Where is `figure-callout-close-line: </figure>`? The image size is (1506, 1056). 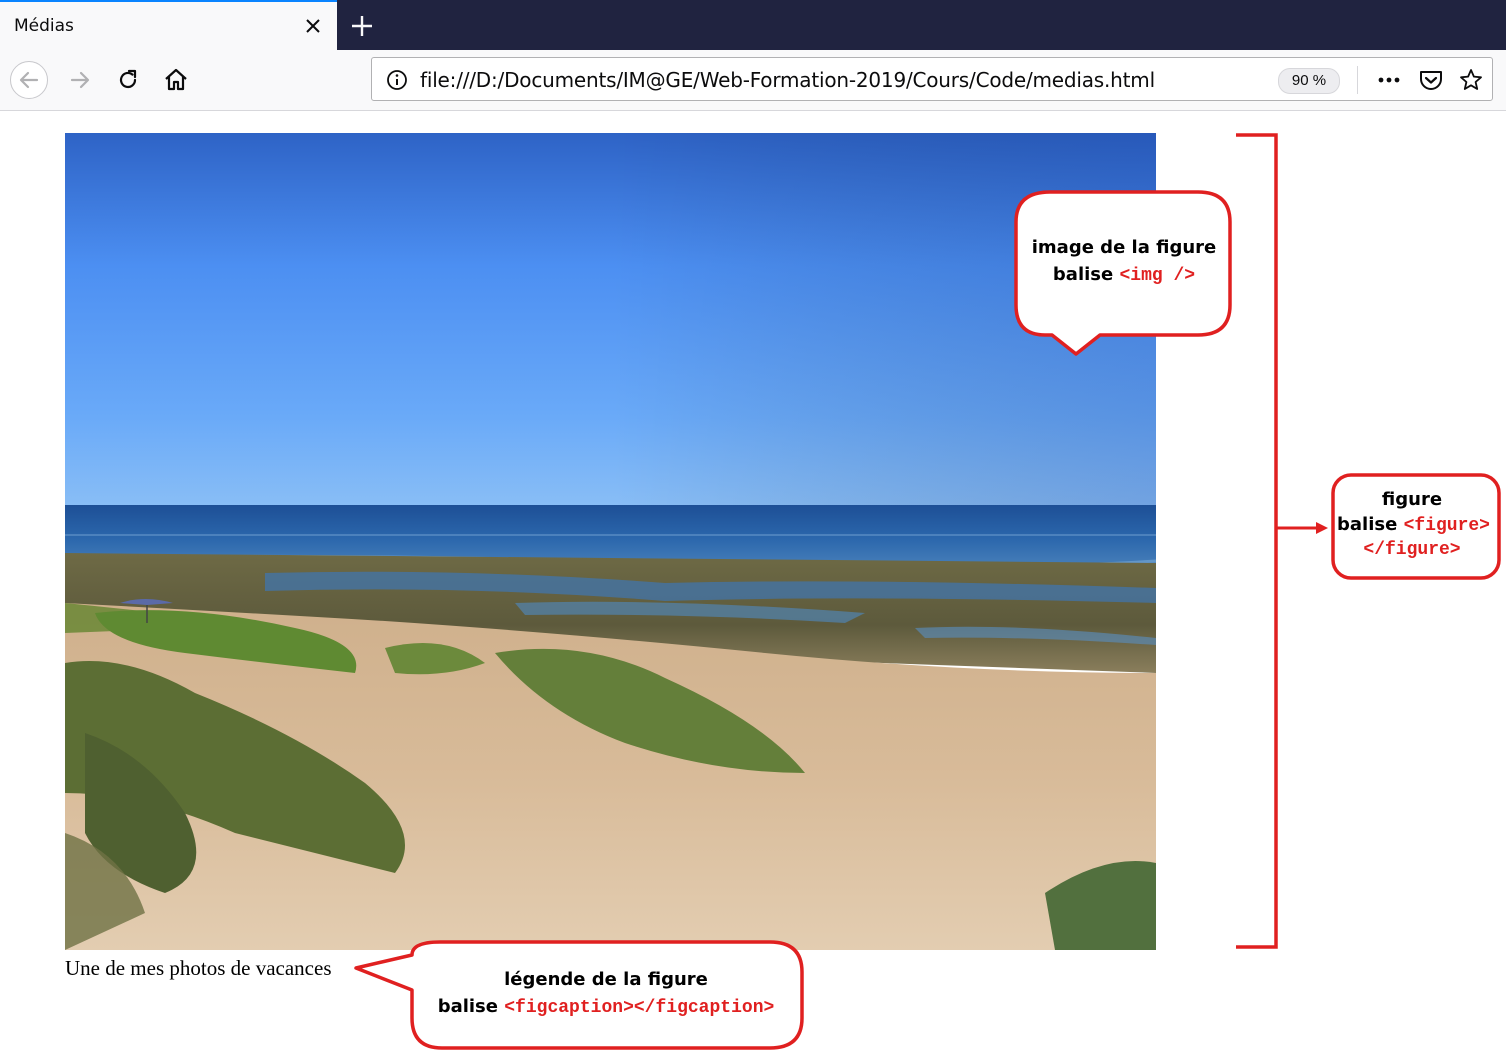
figure-callout-close-line: </figure> is located at coordinates (1412, 549).